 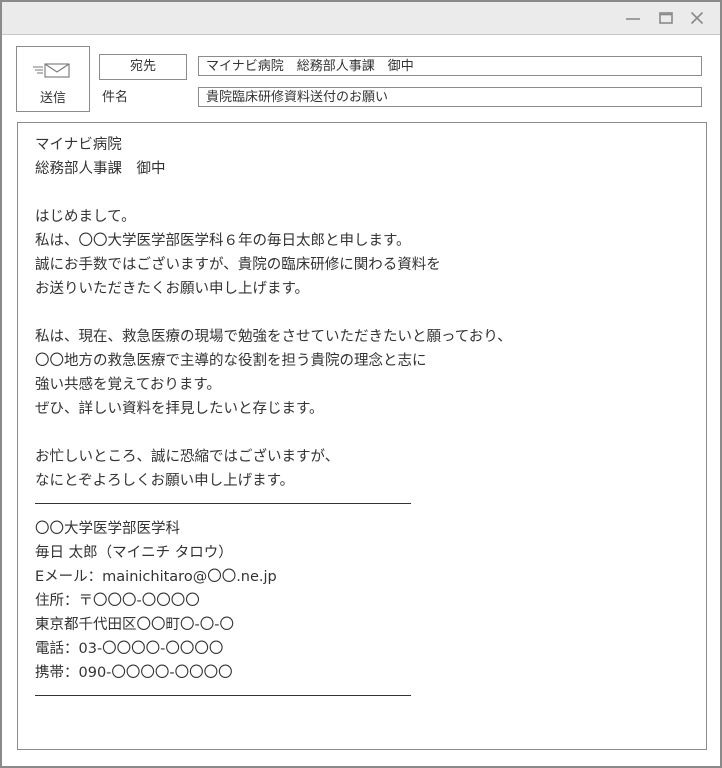 What do you see at coordinates (53, 79) in the screenshot?
I see `send-button: 送信` at bounding box center [53, 79].